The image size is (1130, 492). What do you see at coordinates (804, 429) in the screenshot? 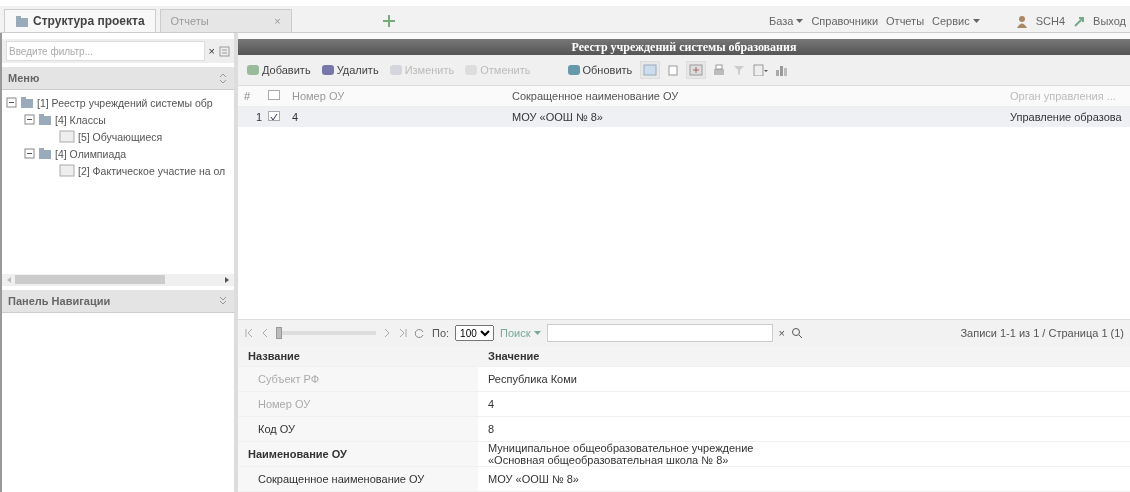
I see `property-value: 8` at bounding box center [804, 429].